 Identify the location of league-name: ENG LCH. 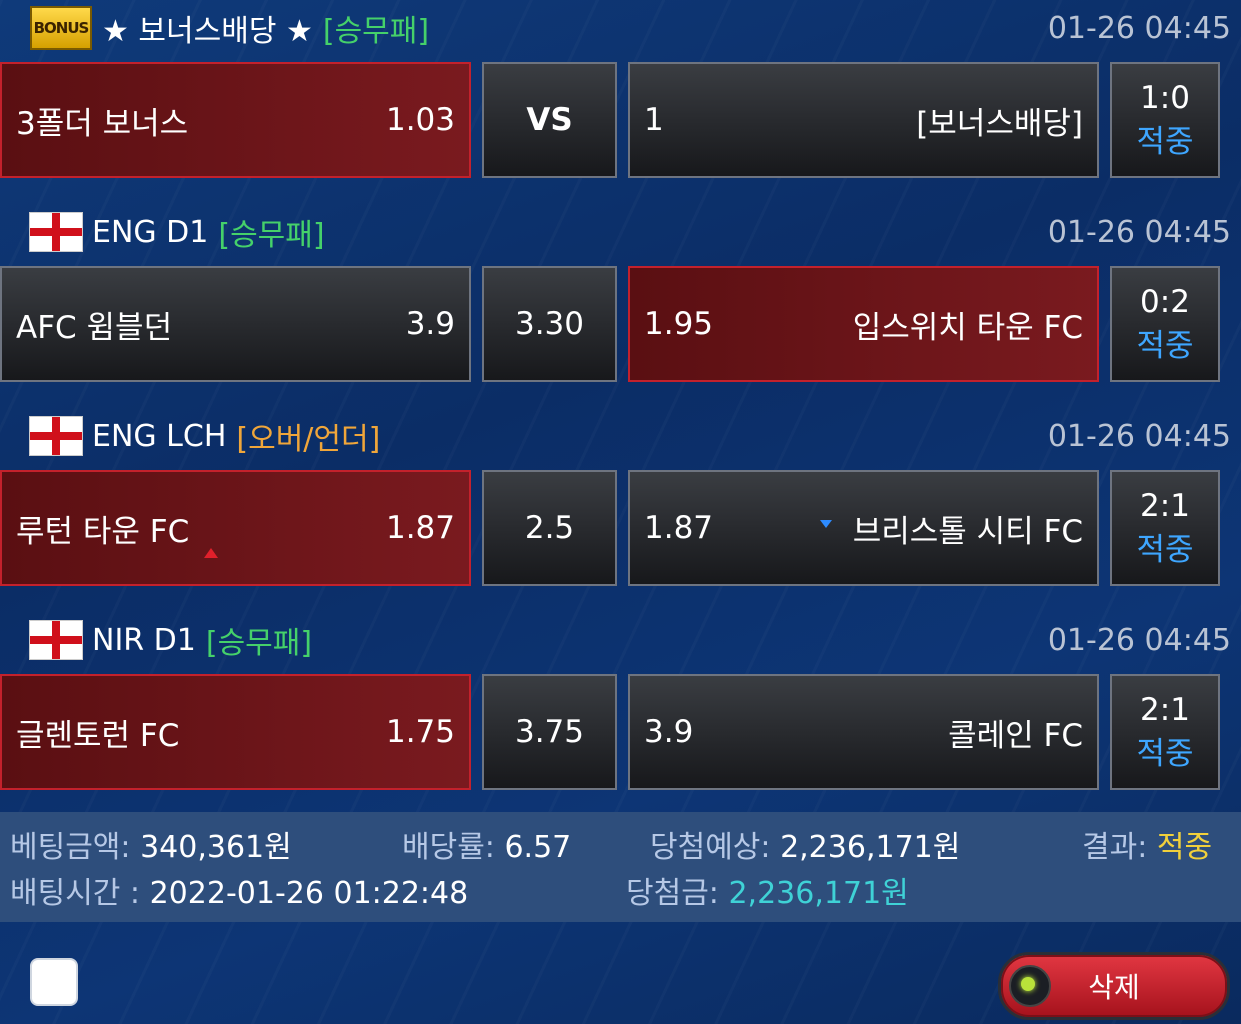
(159, 436).